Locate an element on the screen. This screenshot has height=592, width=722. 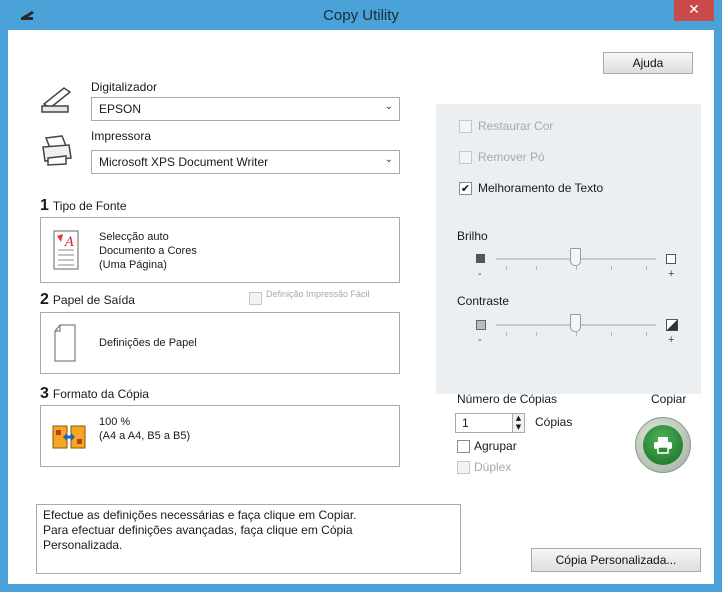
contrast-low-icon is located at coordinates (481, 325).